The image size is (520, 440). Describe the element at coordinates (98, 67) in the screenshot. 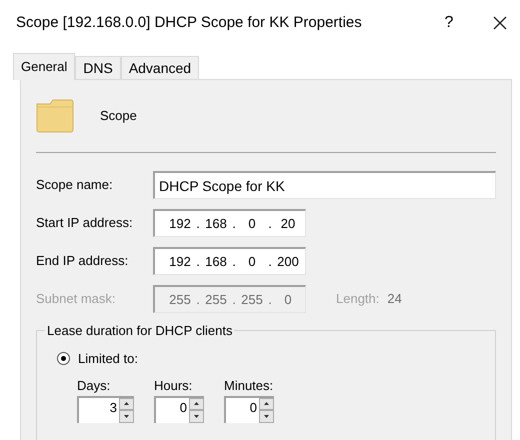

I see `tab: DNS` at that location.